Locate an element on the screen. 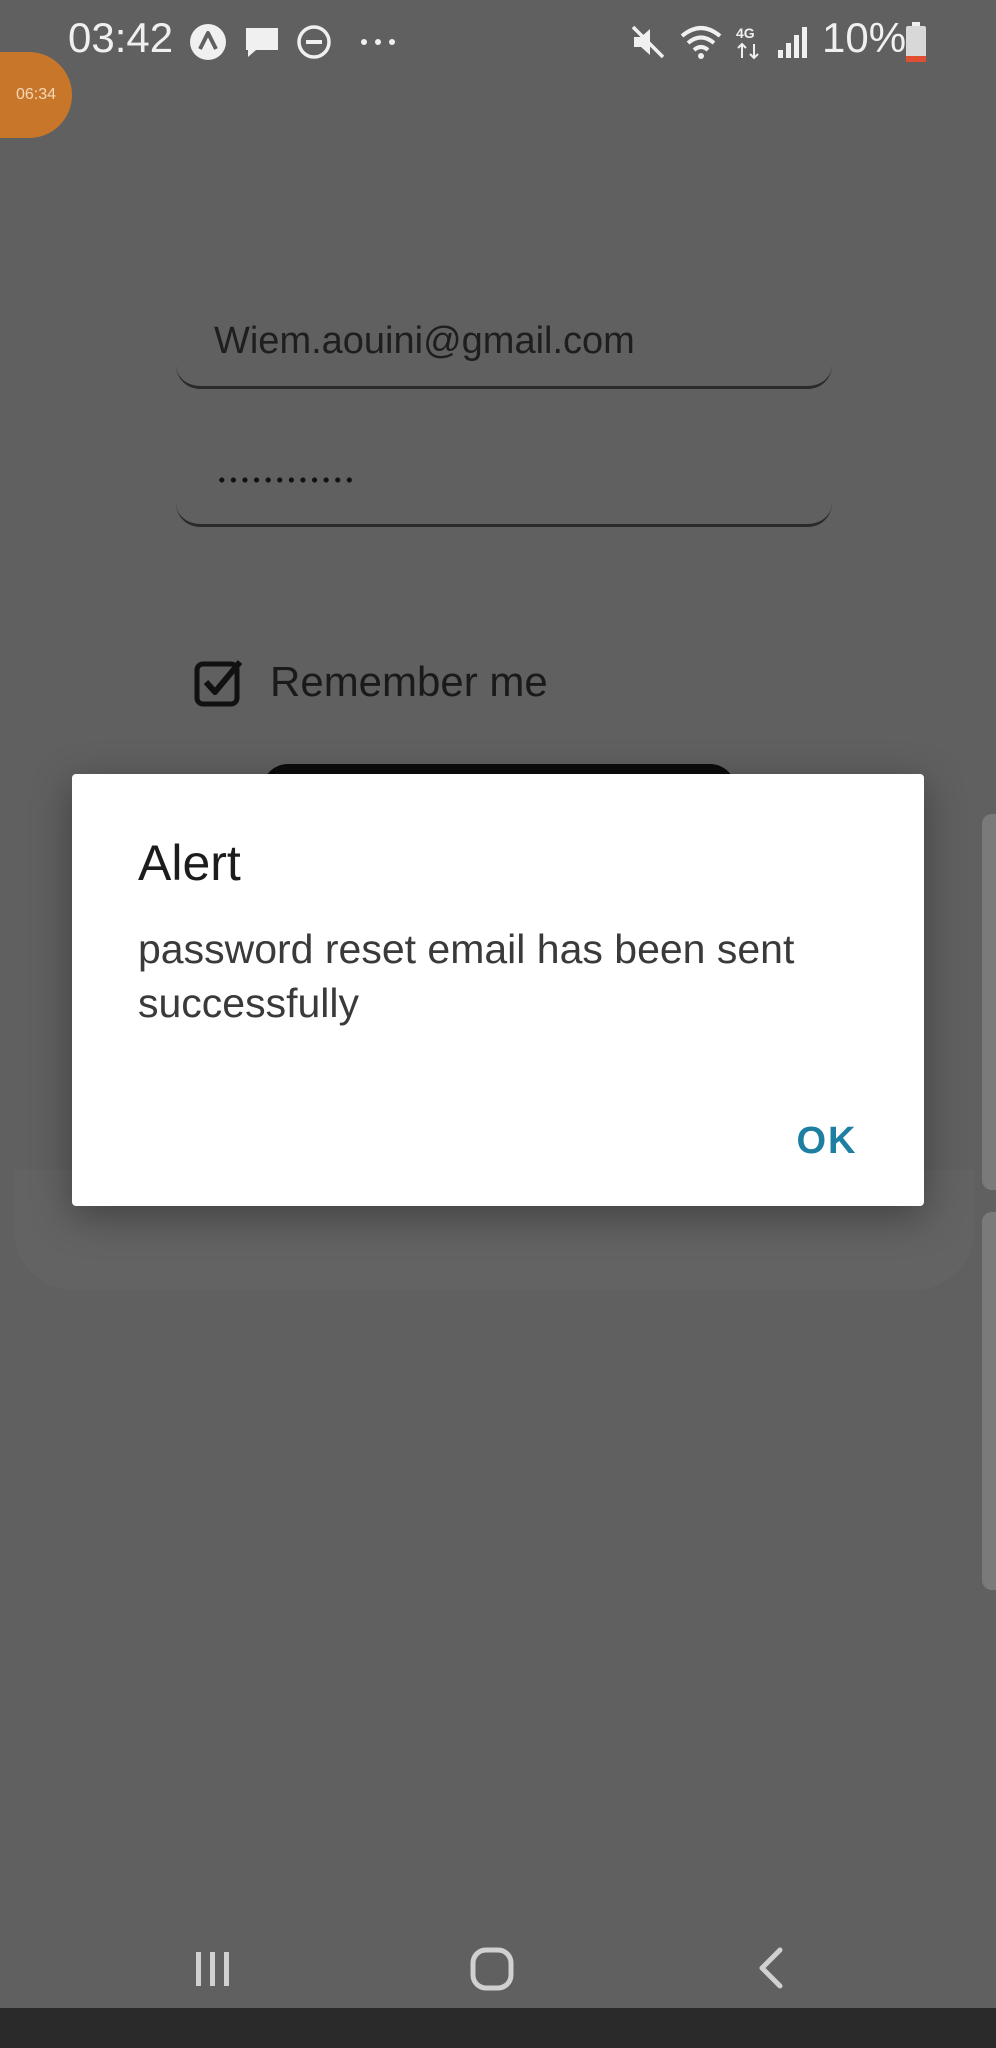  email-value: Wiem.aouini@gmail.com is located at coordinates (424, 341).